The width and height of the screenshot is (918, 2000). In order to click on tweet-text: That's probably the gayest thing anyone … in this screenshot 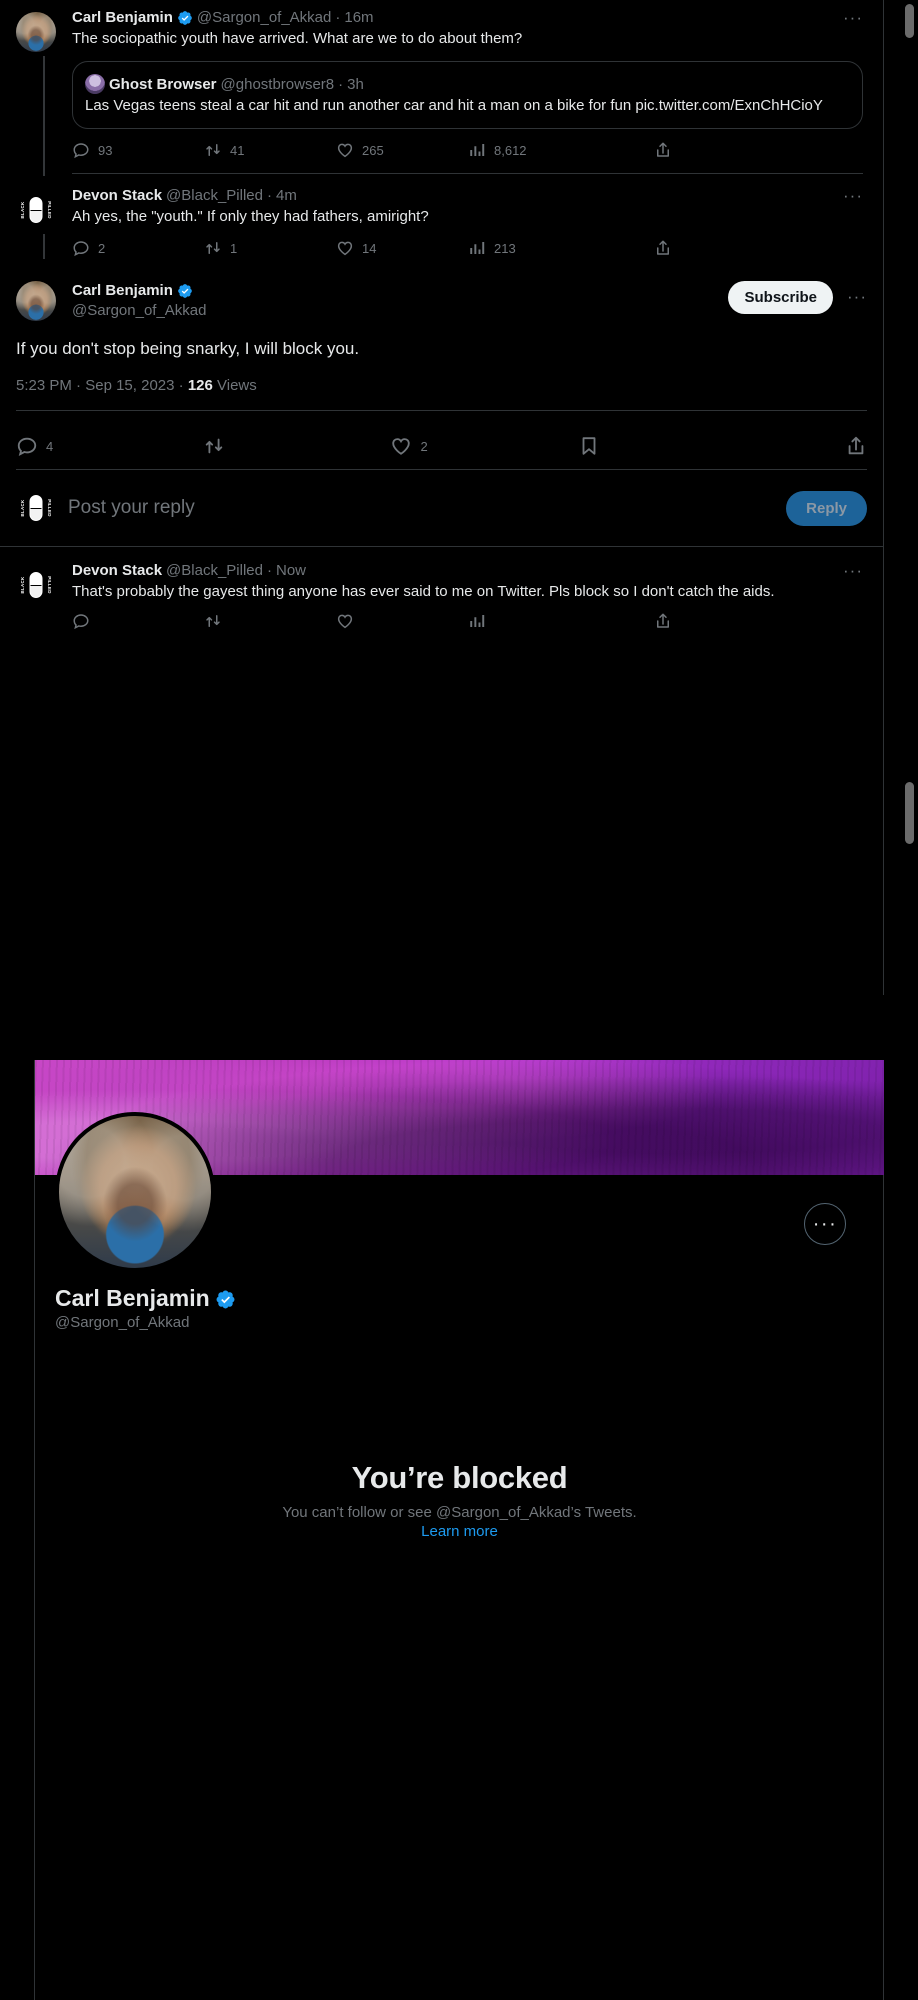, I will do `click(423, 591)`.